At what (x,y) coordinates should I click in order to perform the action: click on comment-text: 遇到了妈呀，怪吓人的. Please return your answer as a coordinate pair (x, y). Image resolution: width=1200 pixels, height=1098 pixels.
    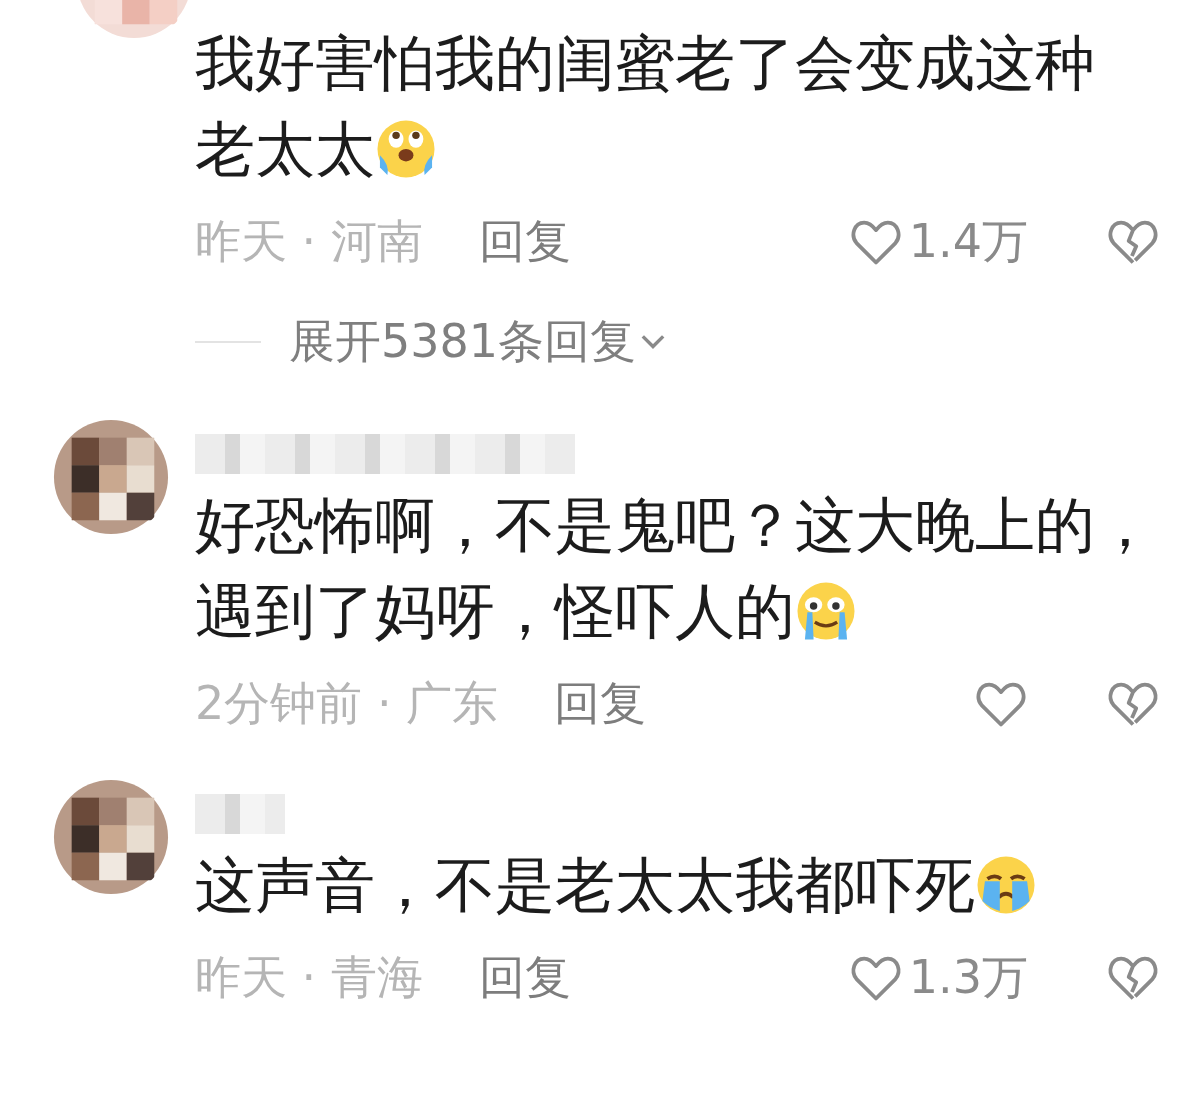
    Looking at the image, I should click on (495, 611).